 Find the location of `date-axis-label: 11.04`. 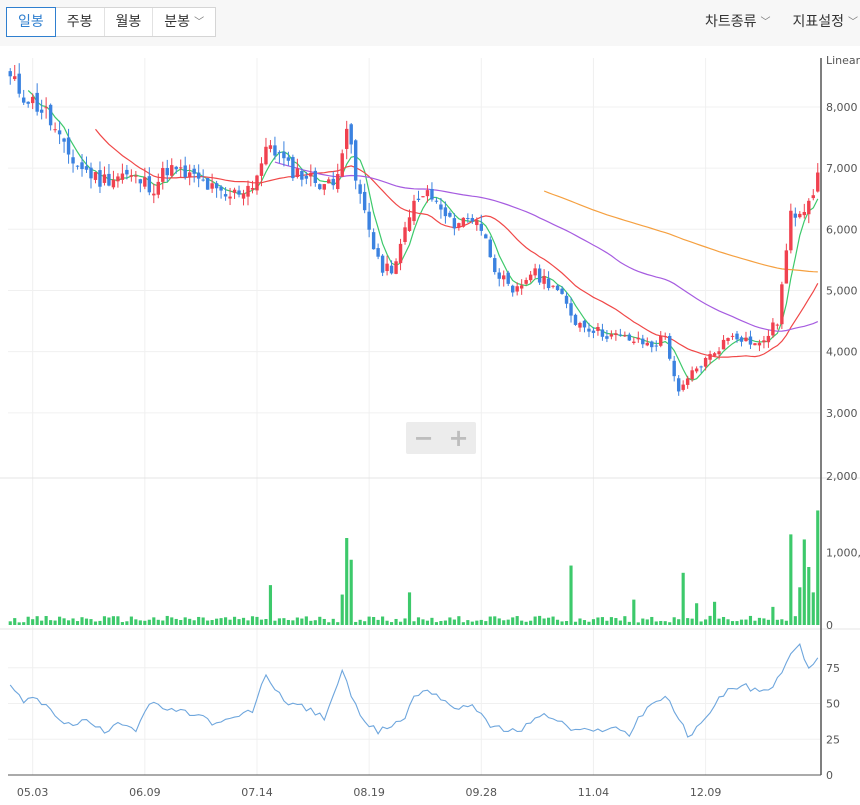

date-axis-label: 11.04 is located at coordinates (594, 792).